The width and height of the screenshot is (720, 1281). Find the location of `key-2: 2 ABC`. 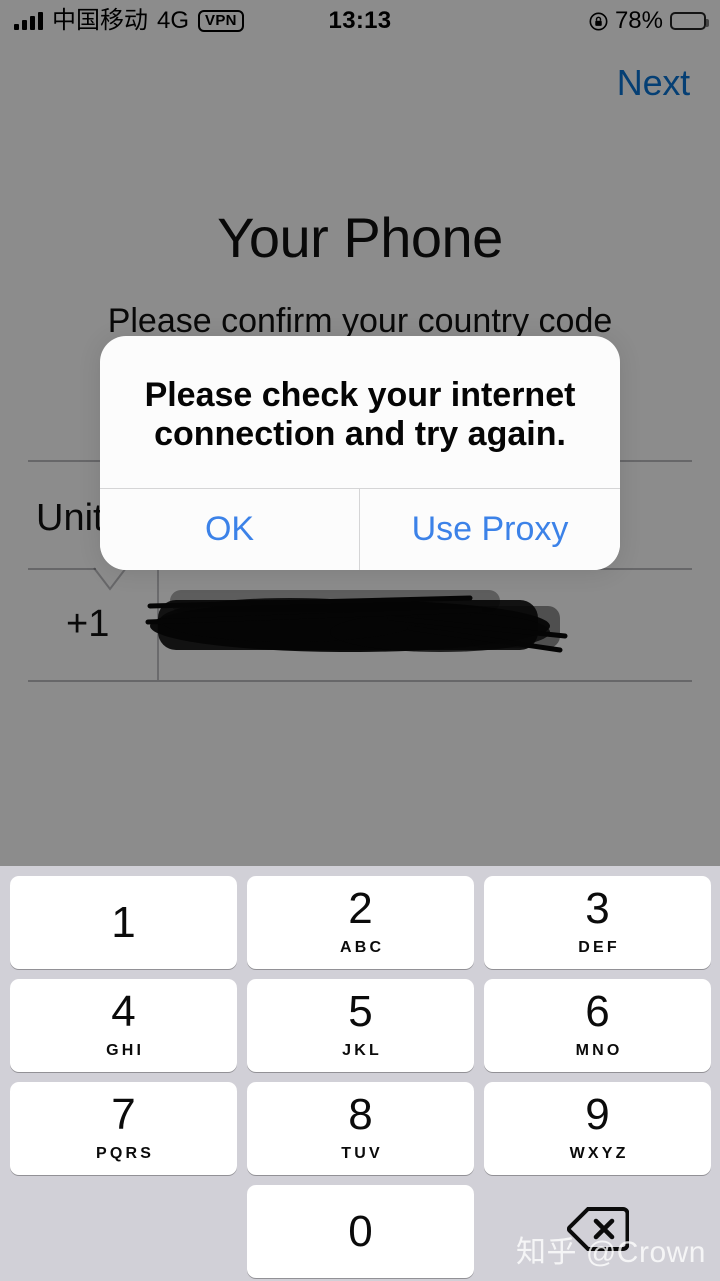

key-2: 2 ABC is located at coordinates (360, 922).